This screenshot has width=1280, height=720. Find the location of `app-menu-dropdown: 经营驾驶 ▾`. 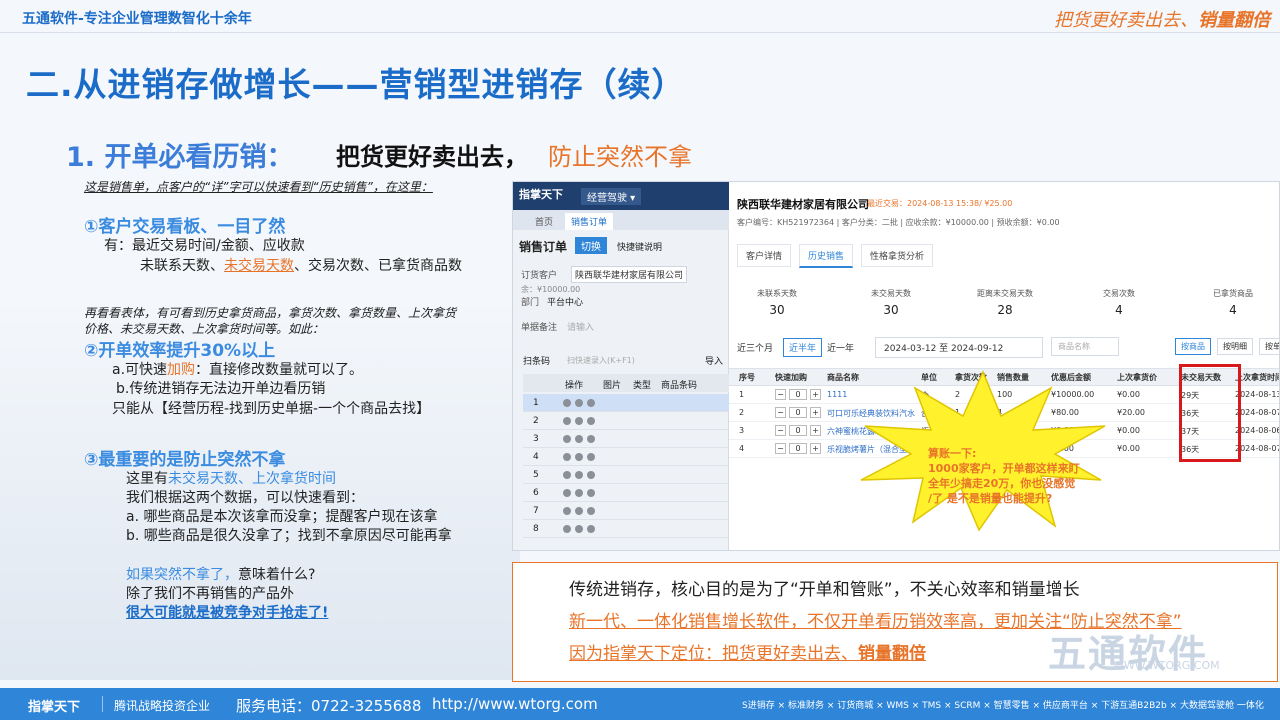

app-menu-dropdown: 经营驾驶 ▾ is located at coordinates (611, 196).